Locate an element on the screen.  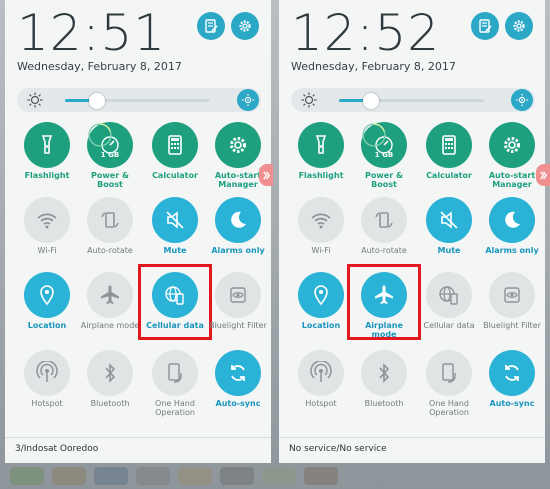
auto-brightness-icon: A is located at coordinates (248, 100).